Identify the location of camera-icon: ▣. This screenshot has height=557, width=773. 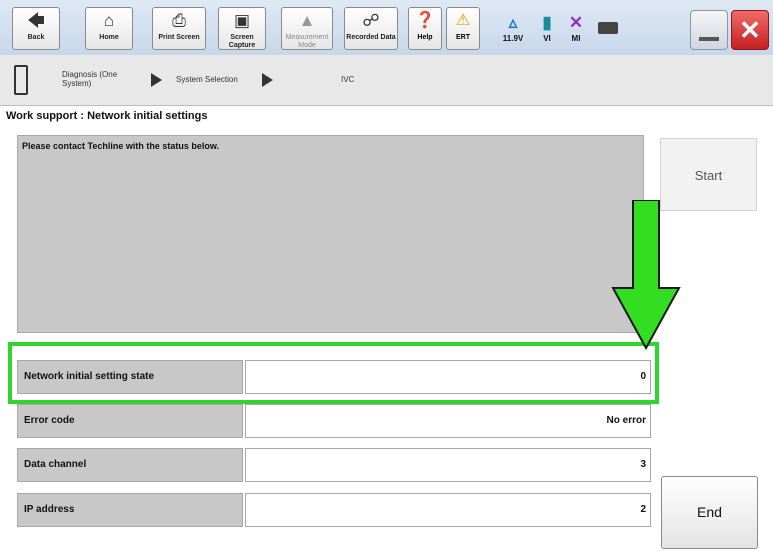
(242, 20).